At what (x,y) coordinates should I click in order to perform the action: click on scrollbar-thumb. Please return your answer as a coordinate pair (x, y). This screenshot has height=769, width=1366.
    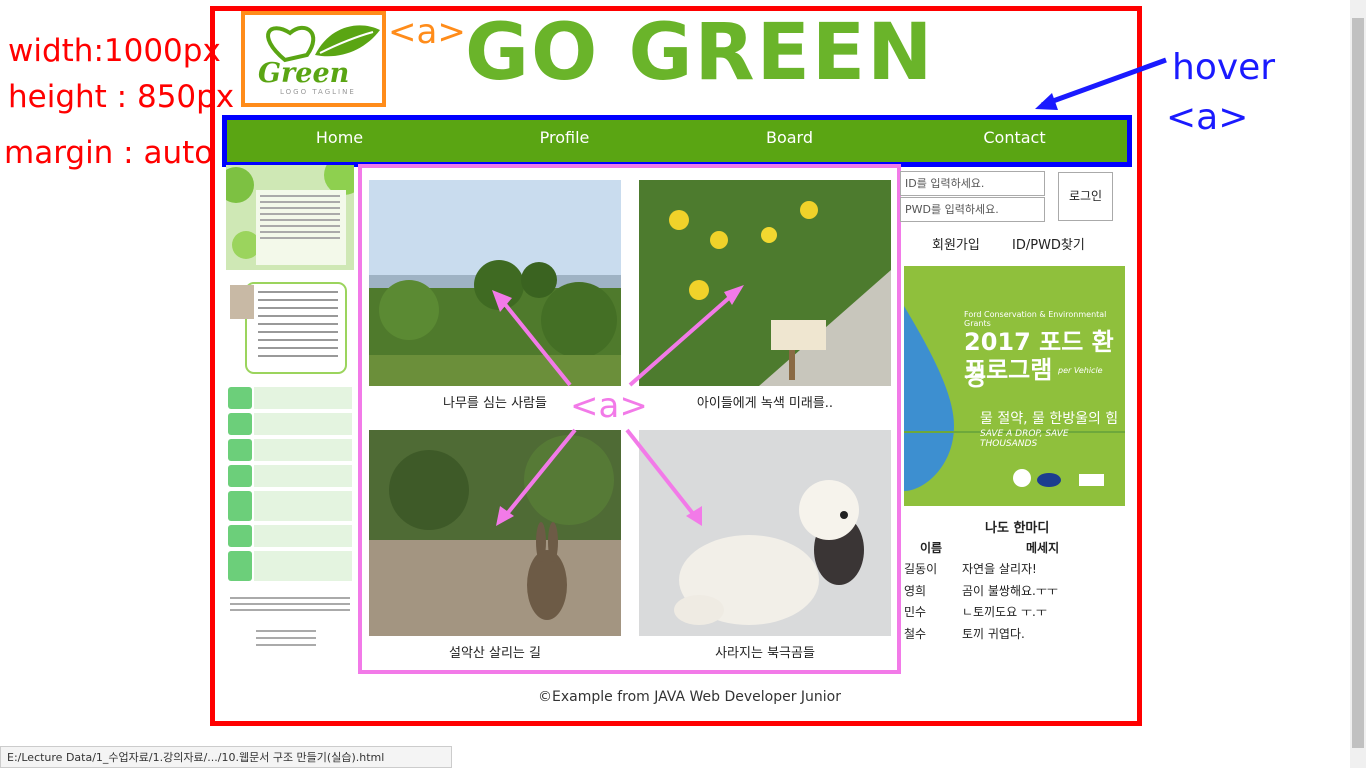
    Looking at the image, I should click on (1358, 383).